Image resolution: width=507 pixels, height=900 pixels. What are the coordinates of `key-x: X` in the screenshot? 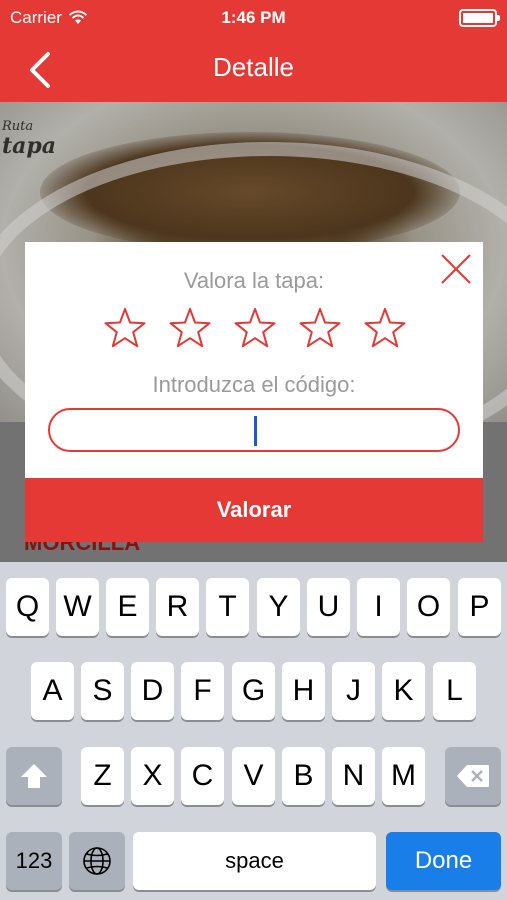 It's located at (152, 776).